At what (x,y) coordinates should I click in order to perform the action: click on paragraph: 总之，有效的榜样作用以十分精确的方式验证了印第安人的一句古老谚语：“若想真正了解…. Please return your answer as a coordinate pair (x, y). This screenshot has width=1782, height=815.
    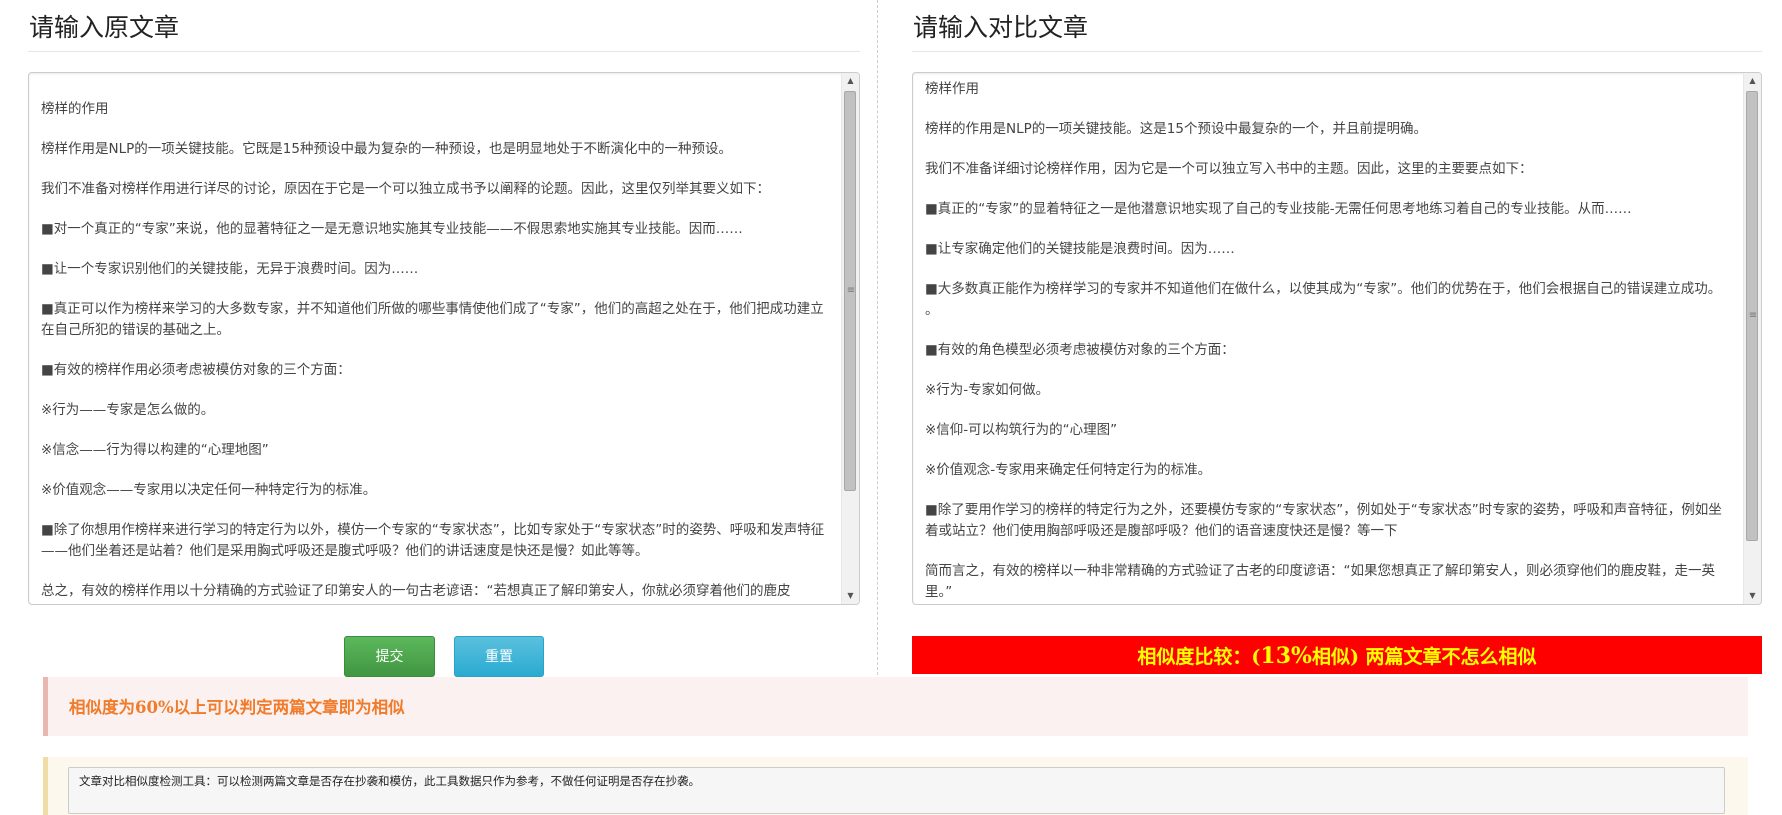
    Looking at the image, I should click on (416, 591).